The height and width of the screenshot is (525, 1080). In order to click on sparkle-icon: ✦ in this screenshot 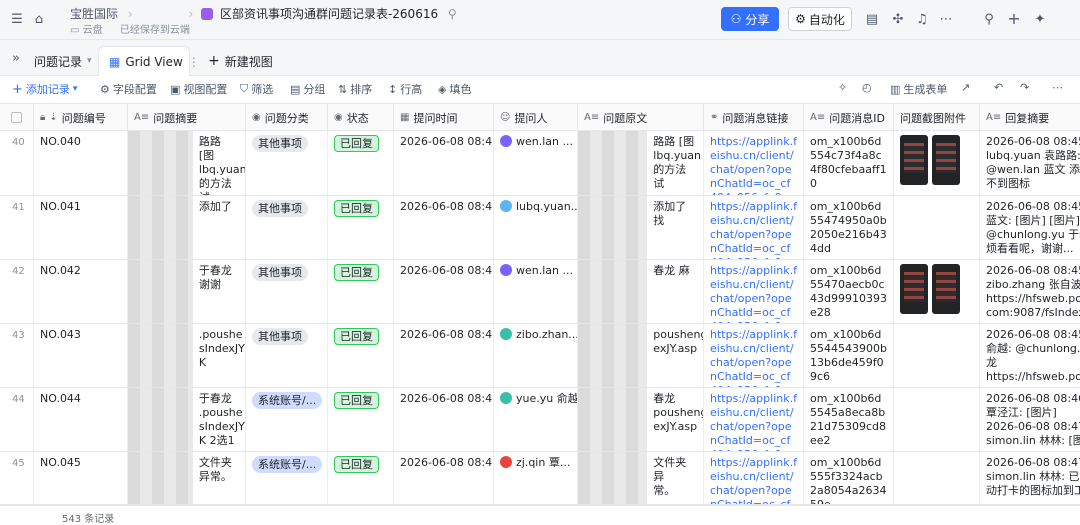, I will do `click(1040, 19)`.